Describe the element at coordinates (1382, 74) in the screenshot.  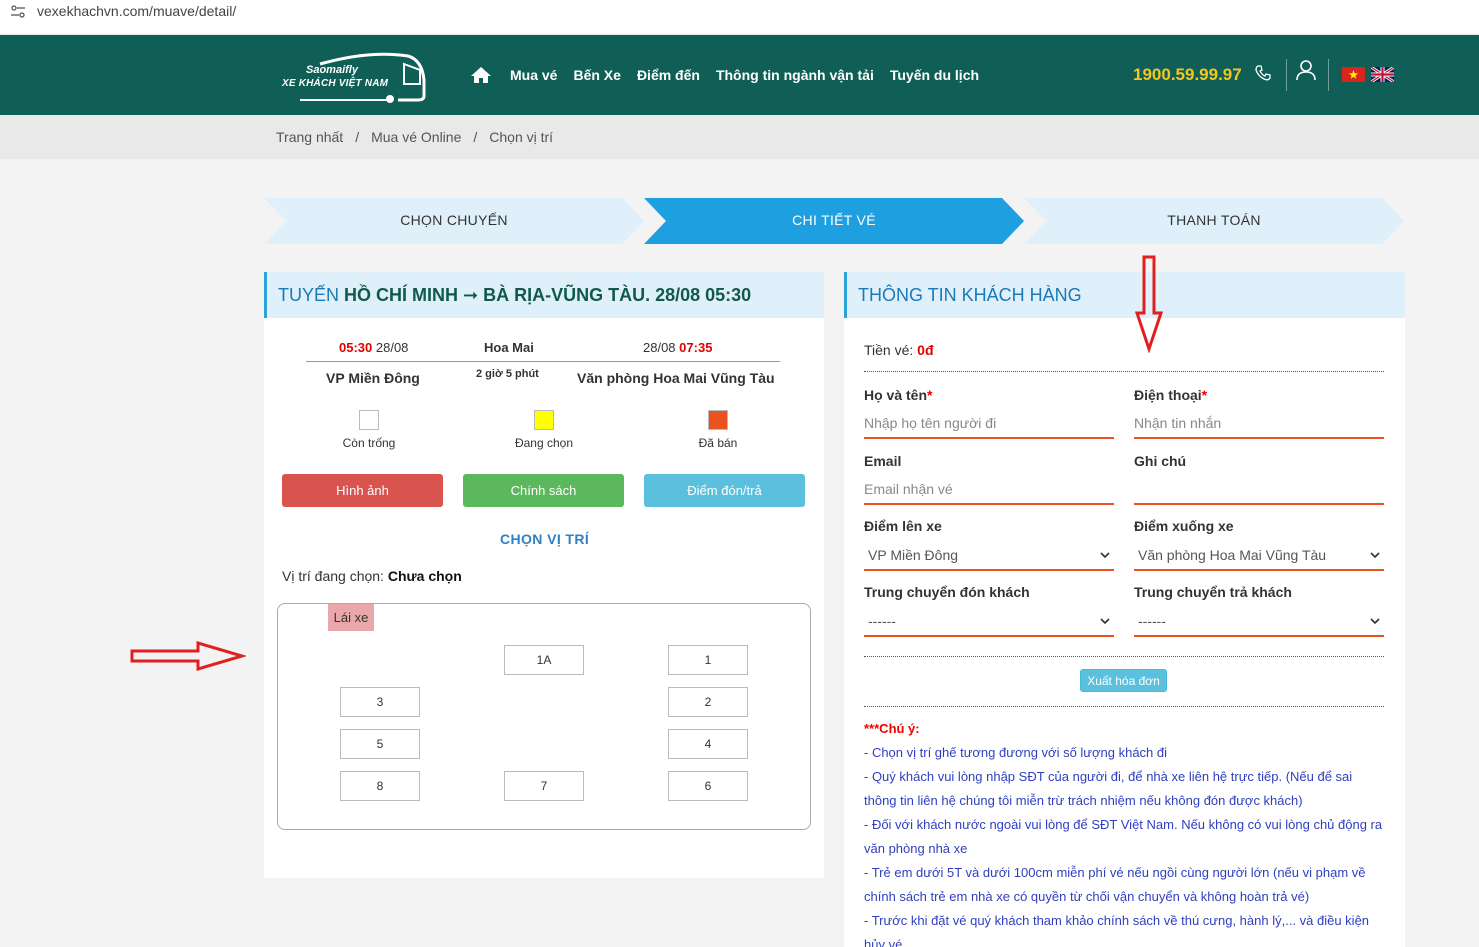
I see `uk-flag-icon` at that location.